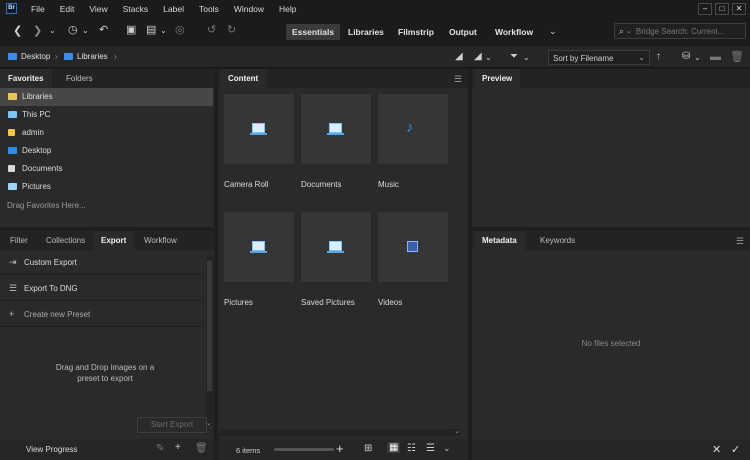 This screenshot has width=750, height=460. I want to click on menu-view: View, so click(98, 9).